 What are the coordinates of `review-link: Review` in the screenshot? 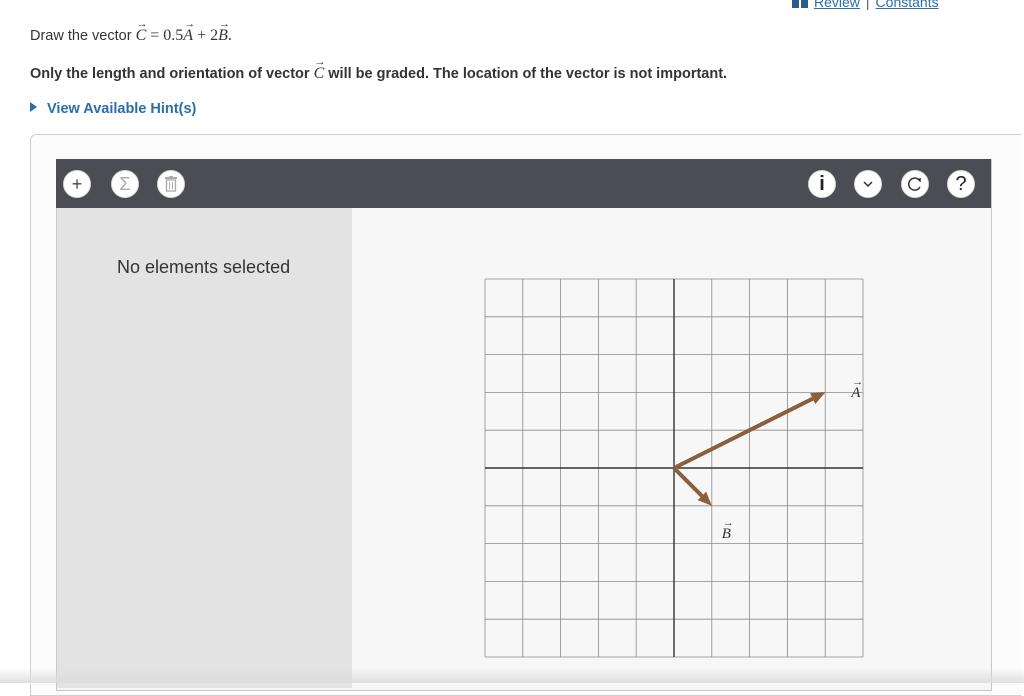 It's located at (837, 5).